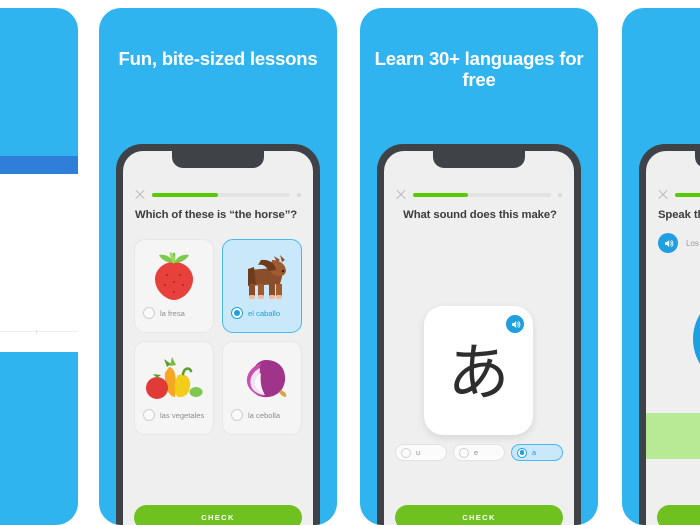  What do you see at coordinates (39, 78) in the screenshot?
I see `panel-1-title: ly to uage` at bounding box center [39, 78].